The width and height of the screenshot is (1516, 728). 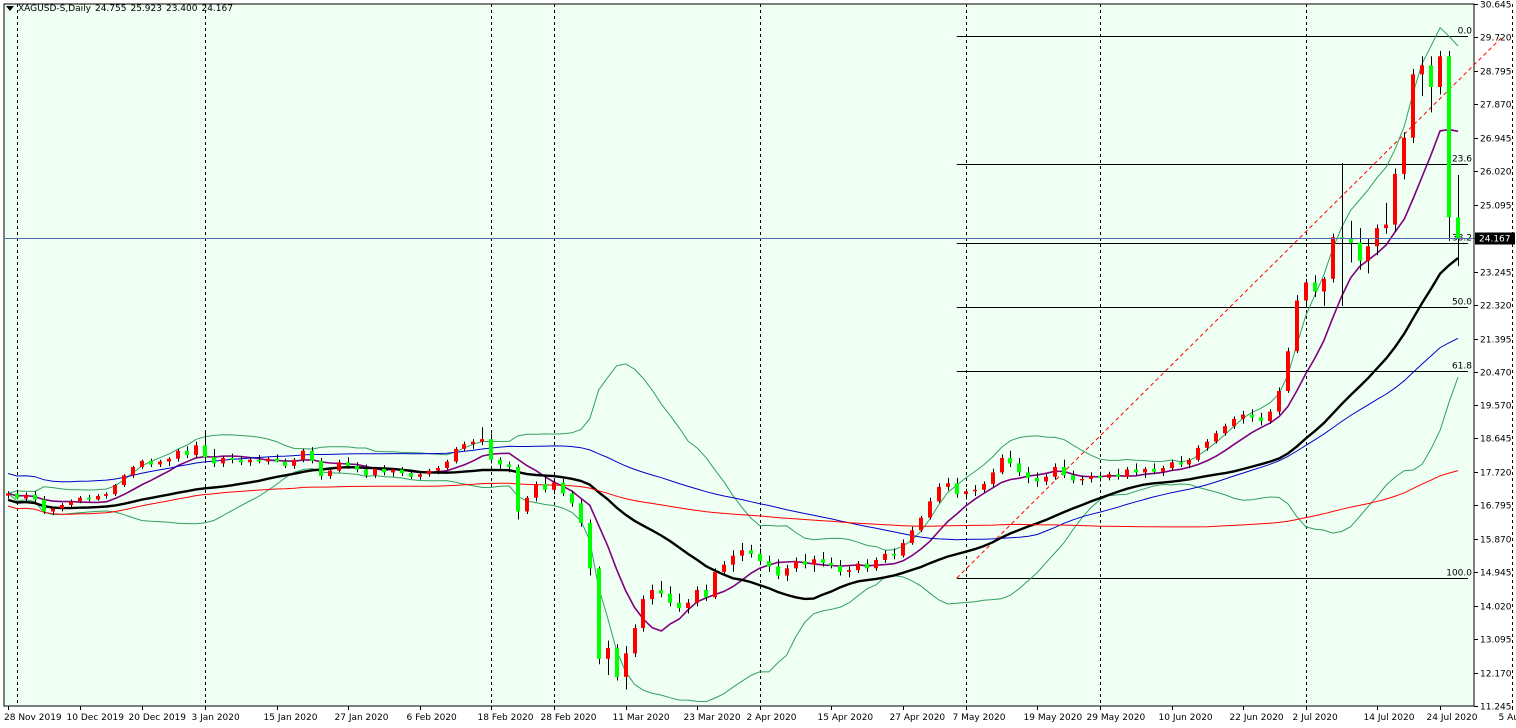 I want to click on y-axis-tick-label: 25.095, so click(x=1496, y=207).